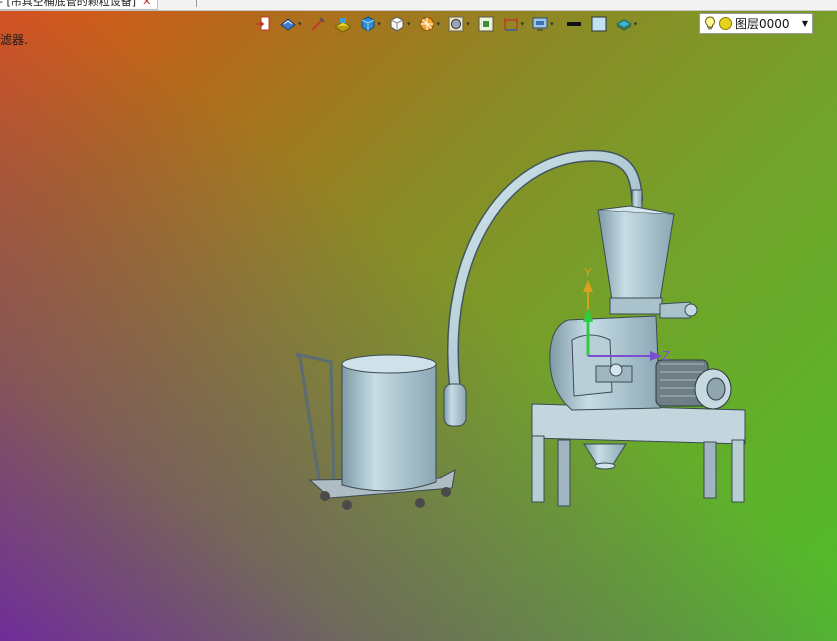 This screenshot has height=641, width=837. Describe the element at coordinates (666, 356) in the screenshot. I see `axis-z-label: Z` at that location.